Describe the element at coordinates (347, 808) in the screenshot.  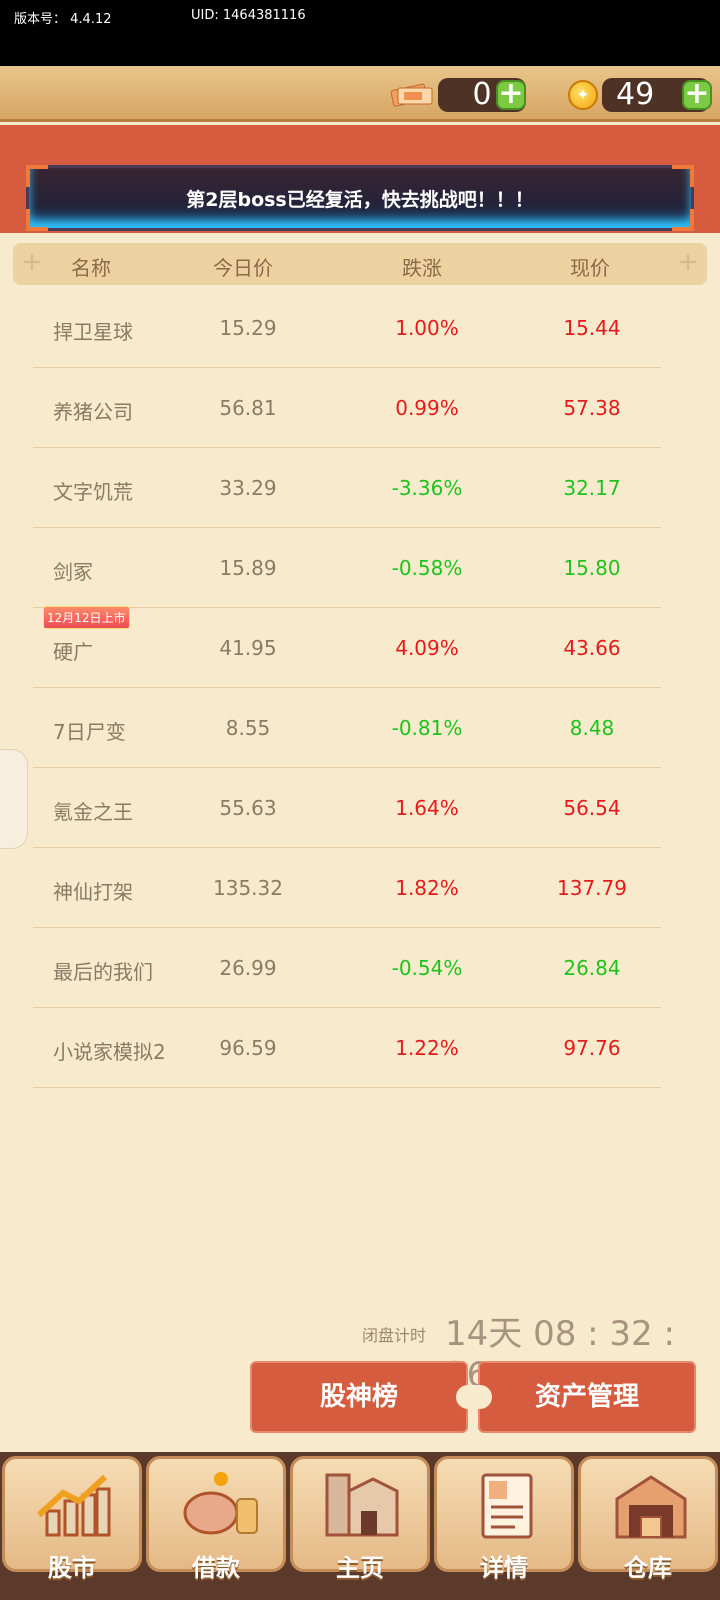
I see `stock-row: 氪金之王 55.63 1.64% 56.54` at that location.